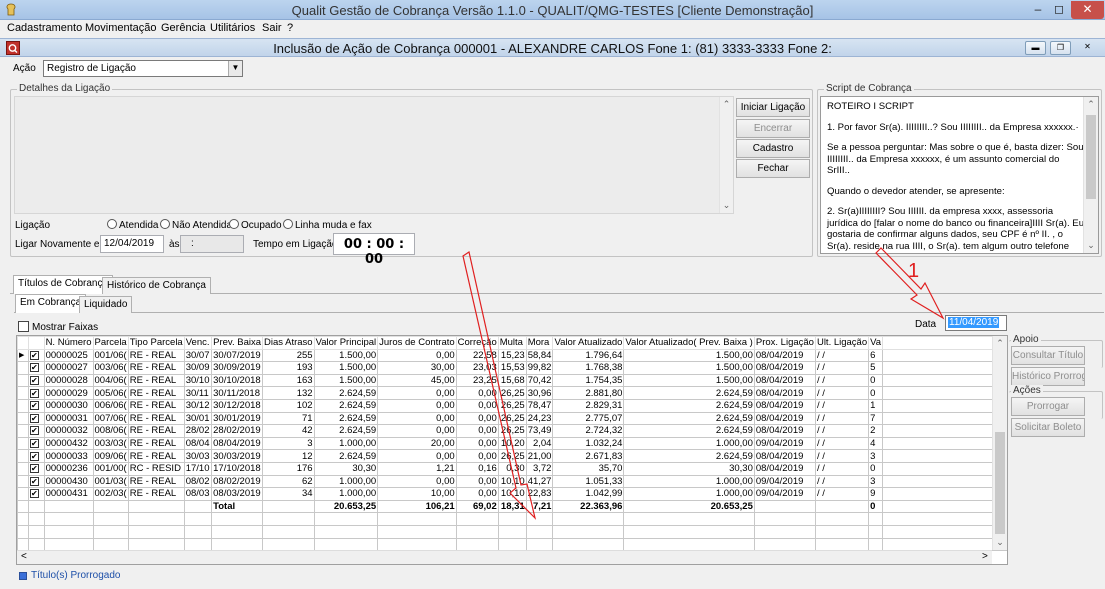 This screenshot has width=1105, height=589. What do you see at coordinates (143, 68) in the screenshot?
I see `acao-select: Registro de Ligação ▼` at bounding box center [143, 68].